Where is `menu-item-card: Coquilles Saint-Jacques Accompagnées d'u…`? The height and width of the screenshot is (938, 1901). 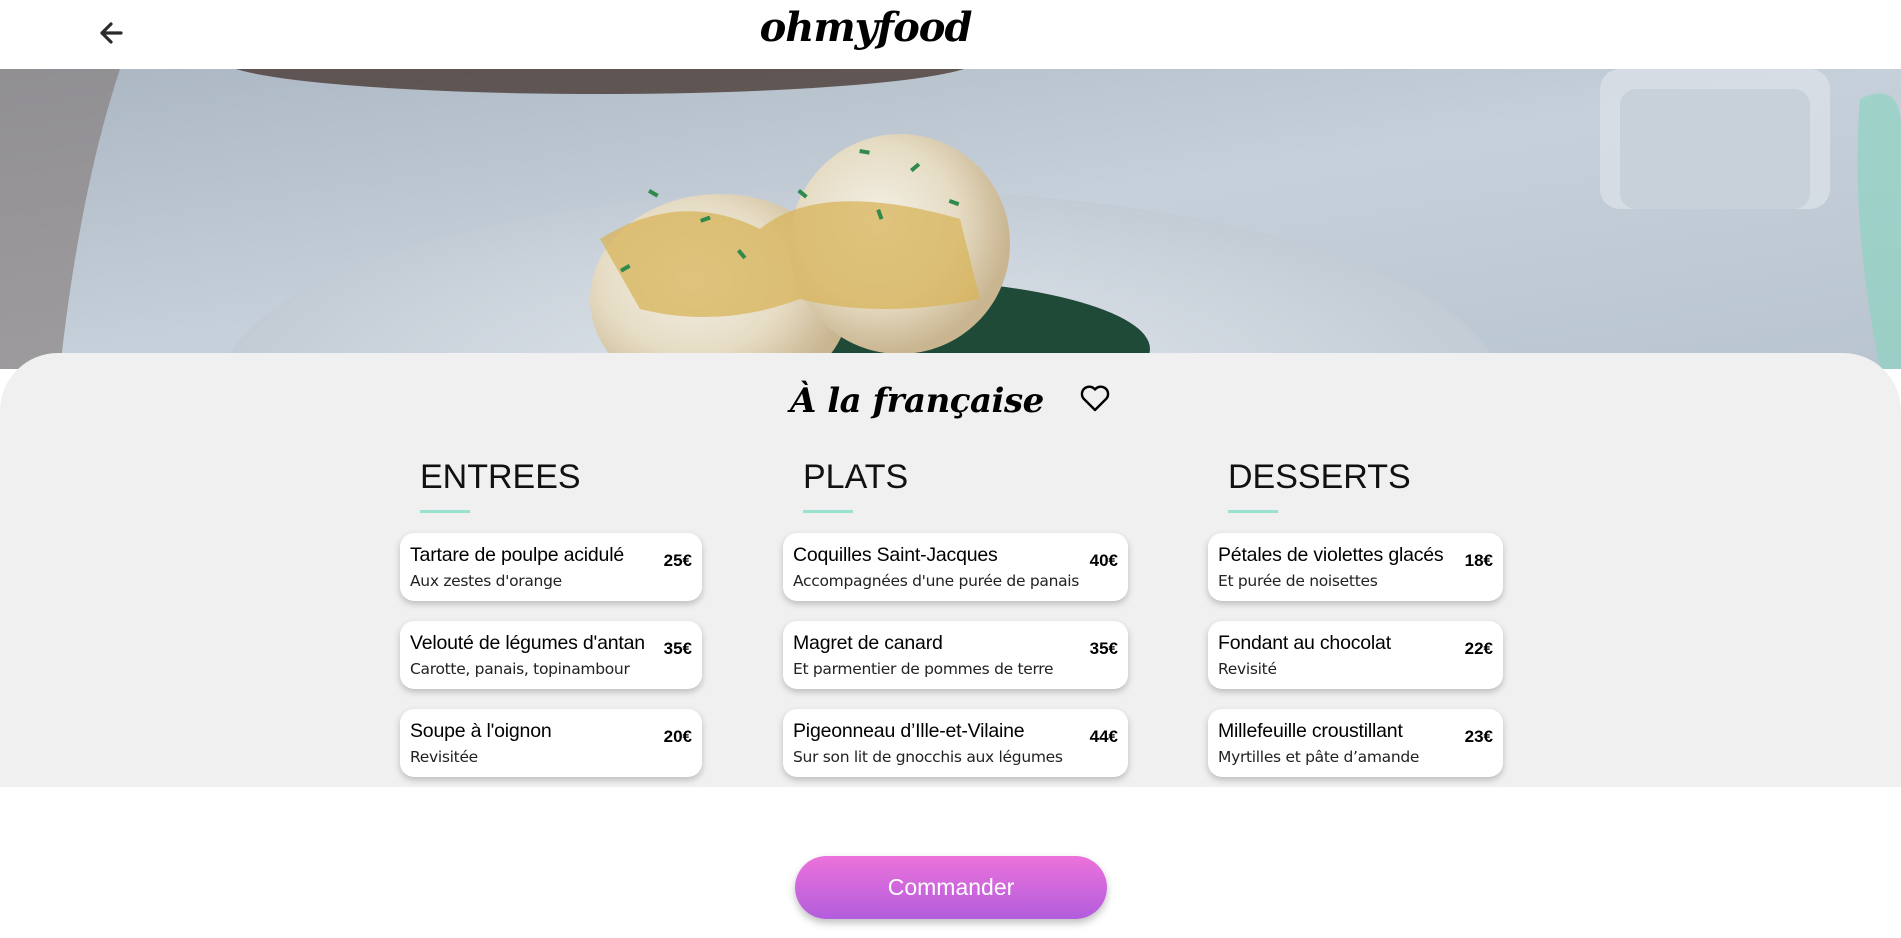 menu-item-card: Coquilles Saint-Jacques Accompagnées d'u… is located at coordinates (955, 567).